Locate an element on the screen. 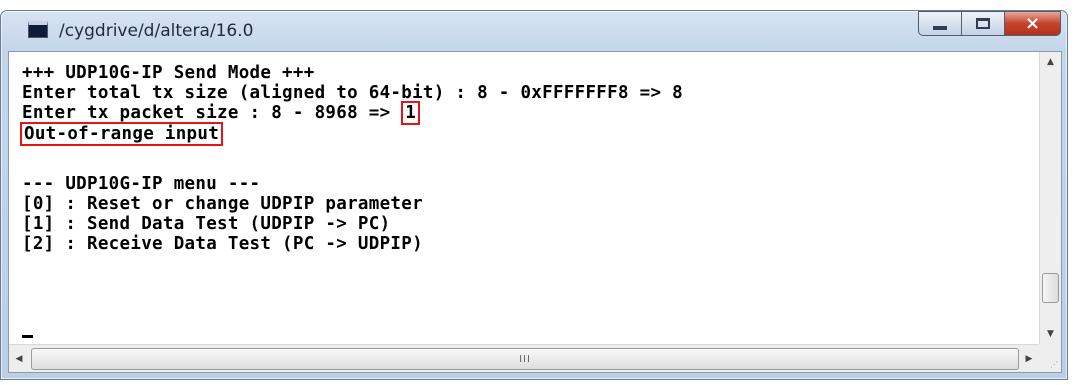  scroll-up-arrow-icon: ▲ is located at coordinates (1050, 62).